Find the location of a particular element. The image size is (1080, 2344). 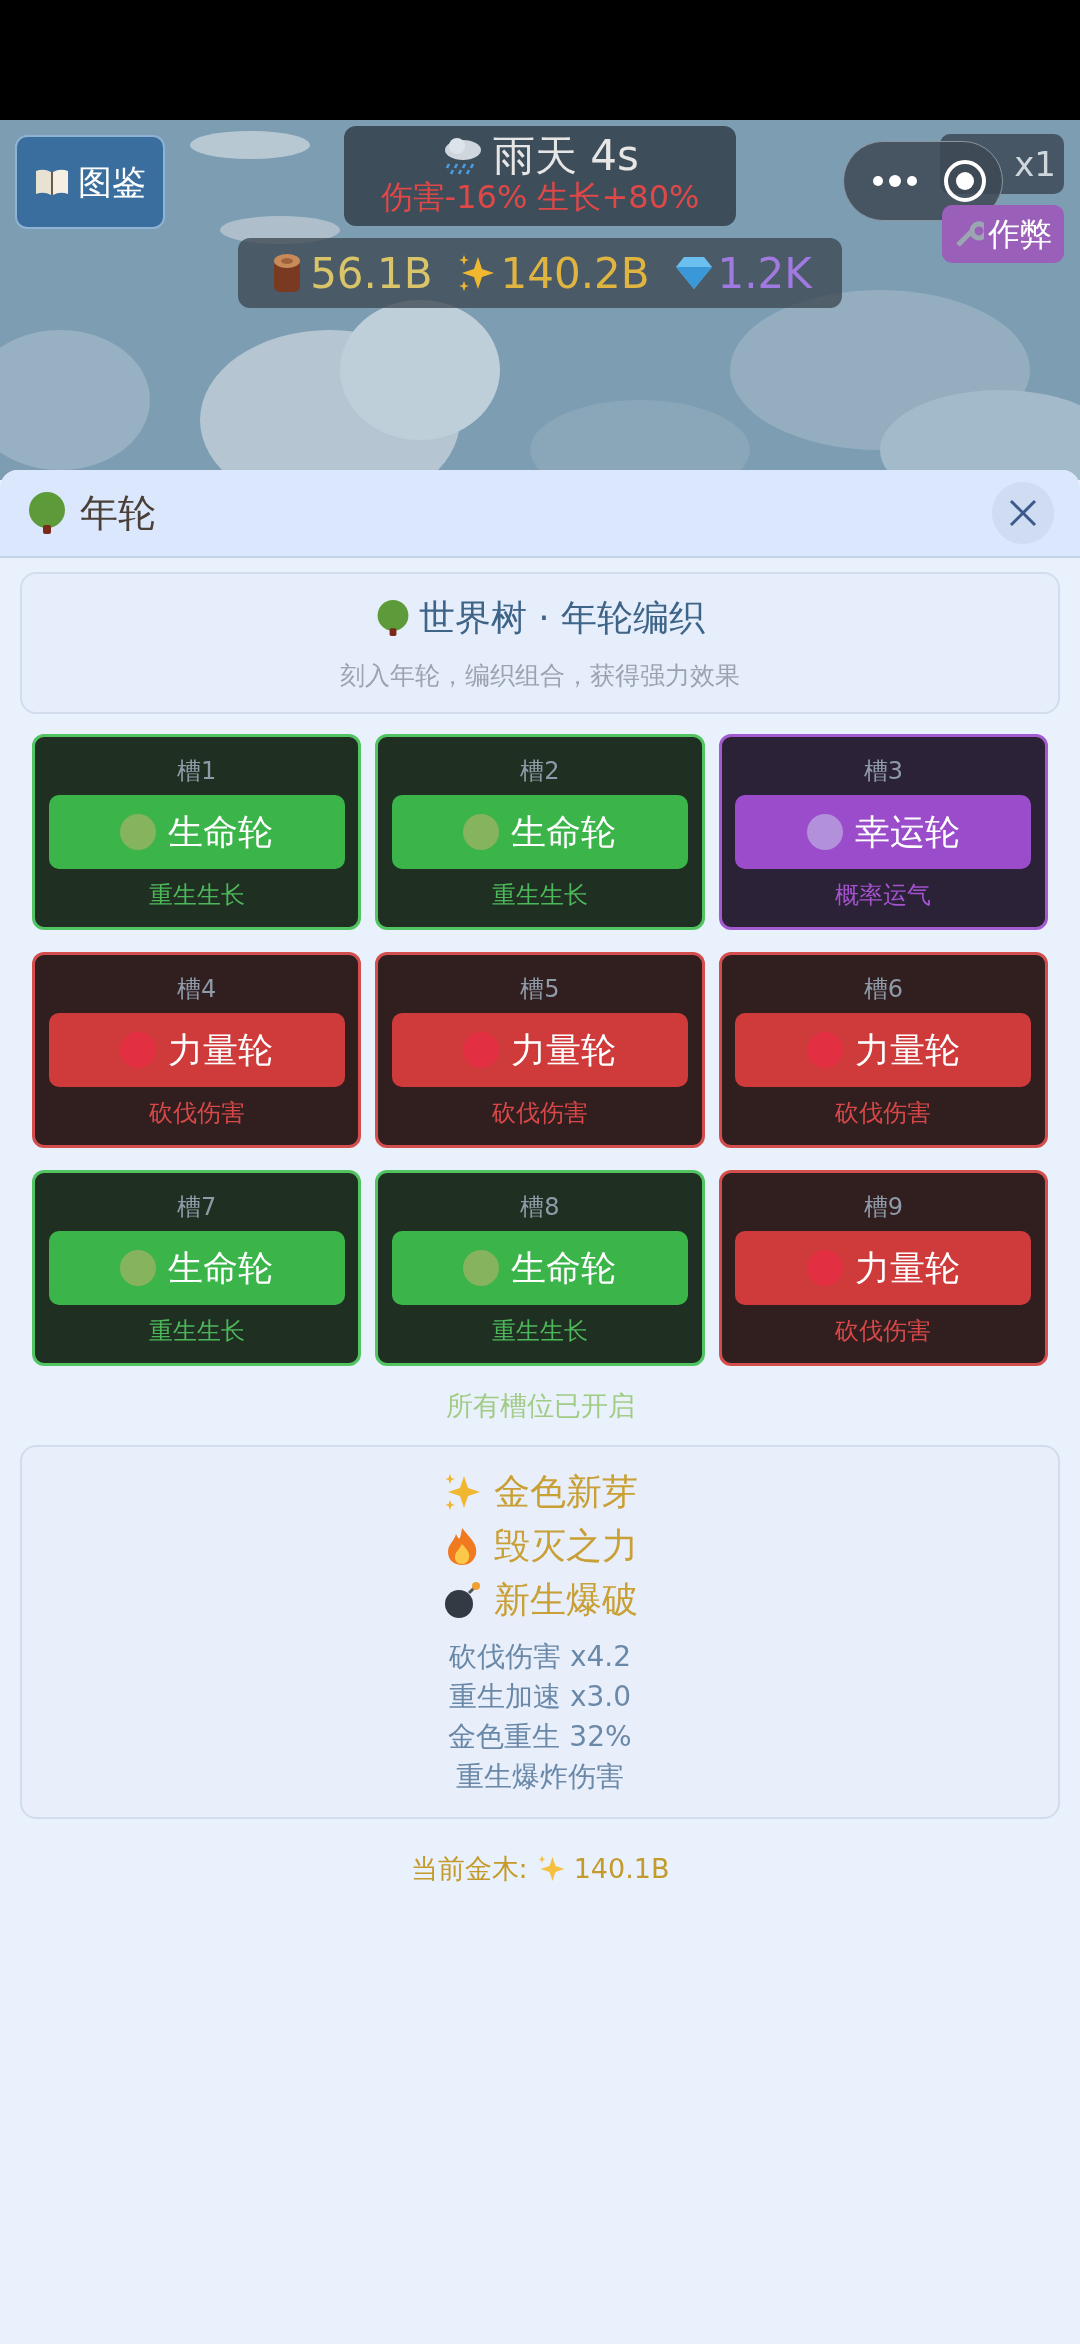

bonus-text: 重生爆炸伤害 is located at coordinates (540, 1776).